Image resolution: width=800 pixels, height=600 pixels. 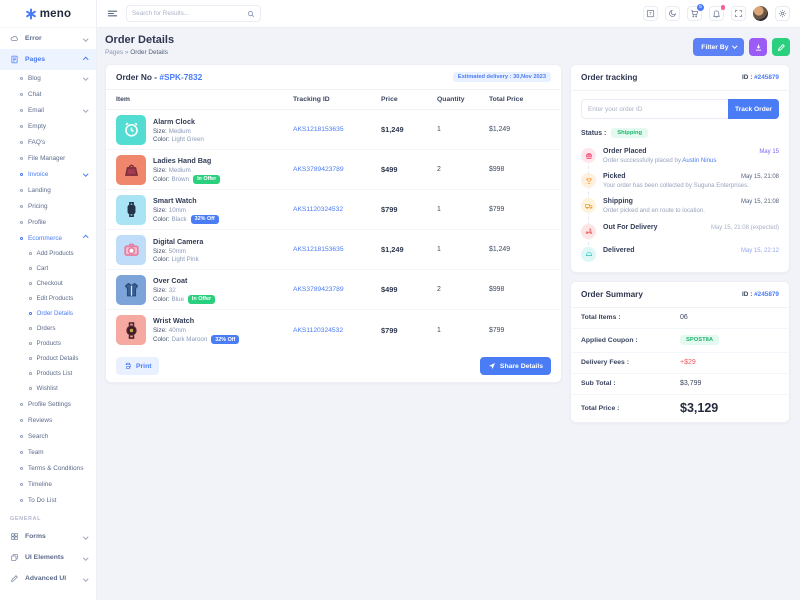 I want to click on sidebar-item-products: Products, so click(x=48, y=343).